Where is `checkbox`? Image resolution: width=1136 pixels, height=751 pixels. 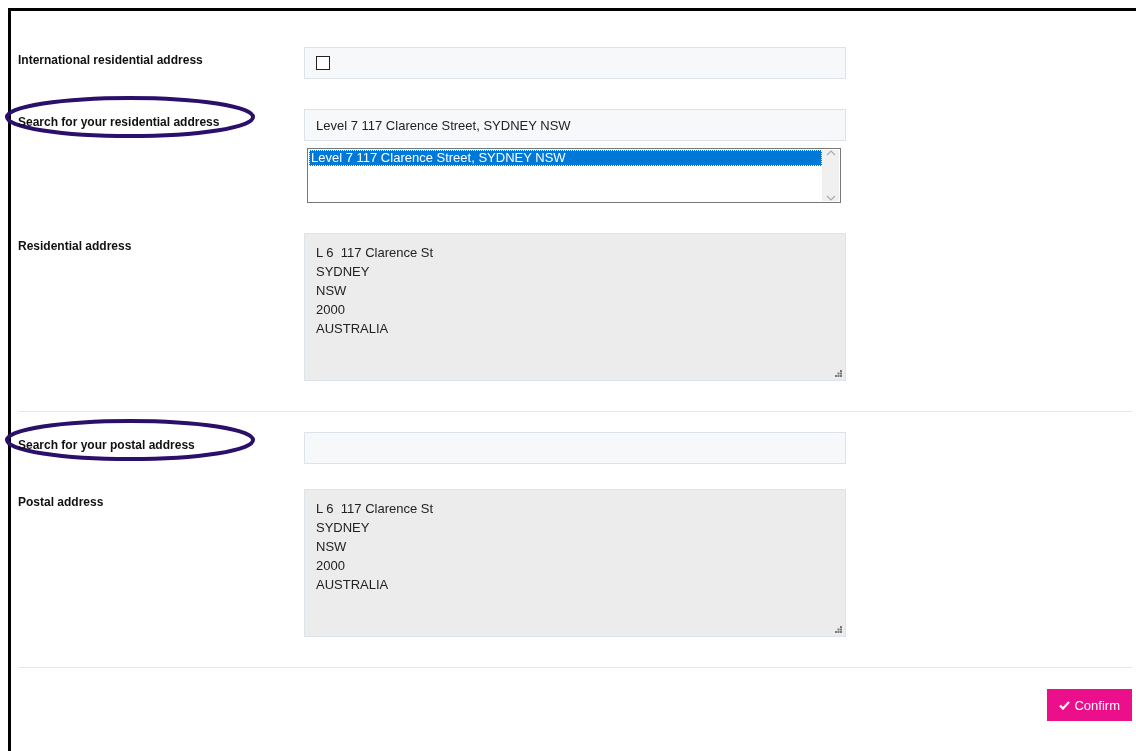 checkbox is located at coordinates (323, 63).